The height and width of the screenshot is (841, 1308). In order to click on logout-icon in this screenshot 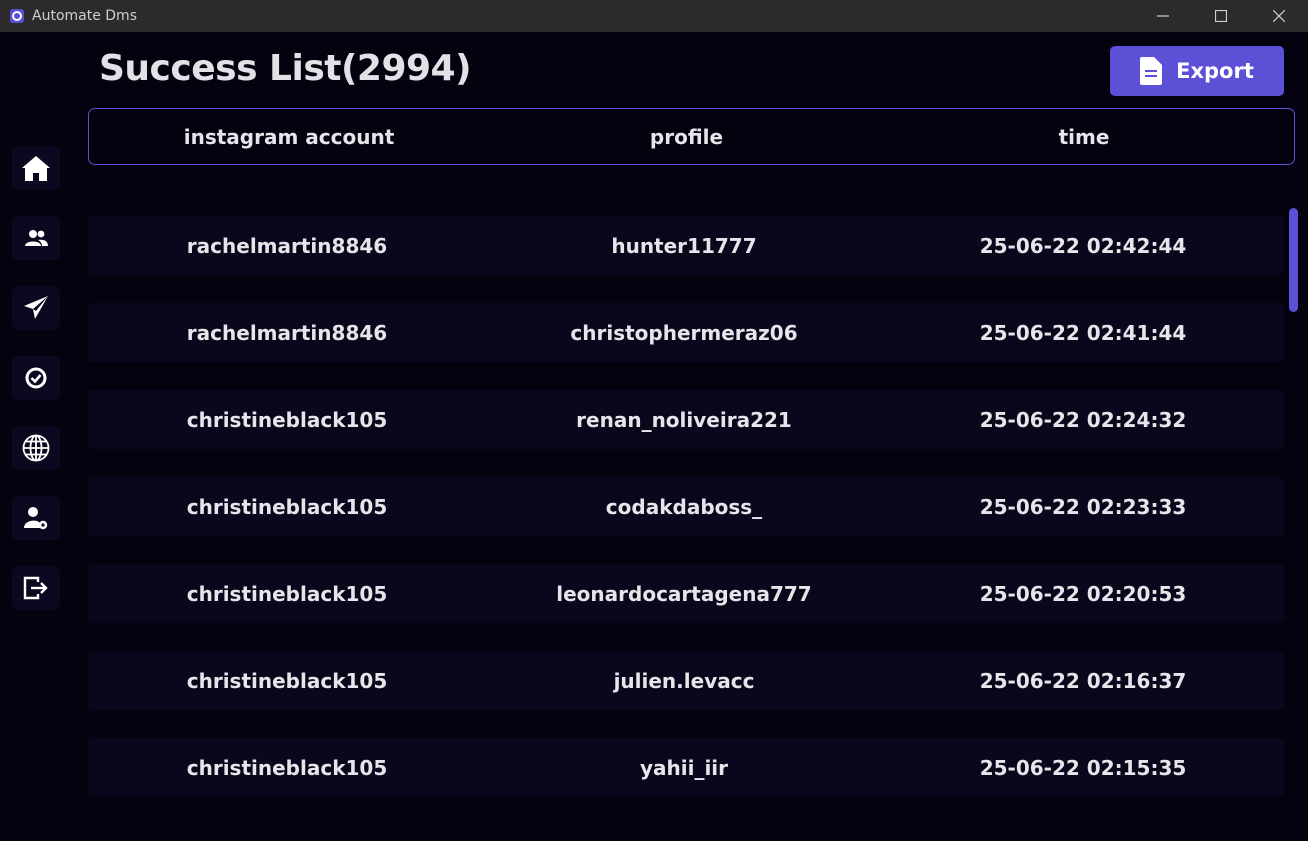, I will do `click(35, 588)`.